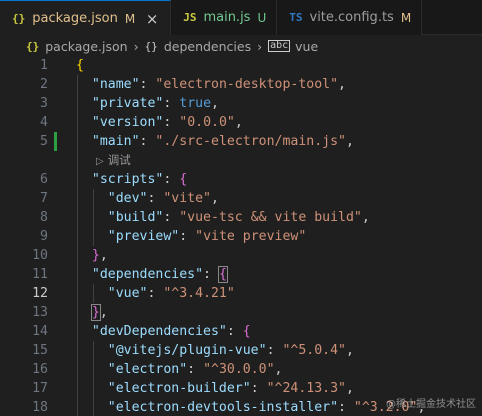  Describe the element at coordinates (207, 122) in the screenshot. I see `code-token: "0.0.0"` at that location.